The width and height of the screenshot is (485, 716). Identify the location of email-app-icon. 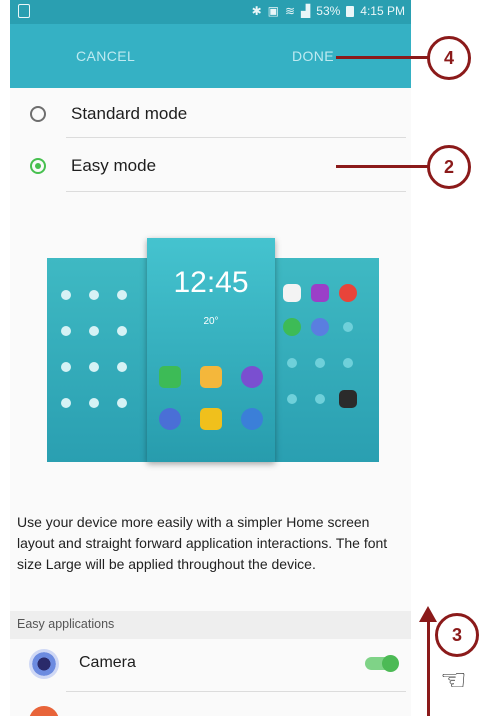
(211, 377).